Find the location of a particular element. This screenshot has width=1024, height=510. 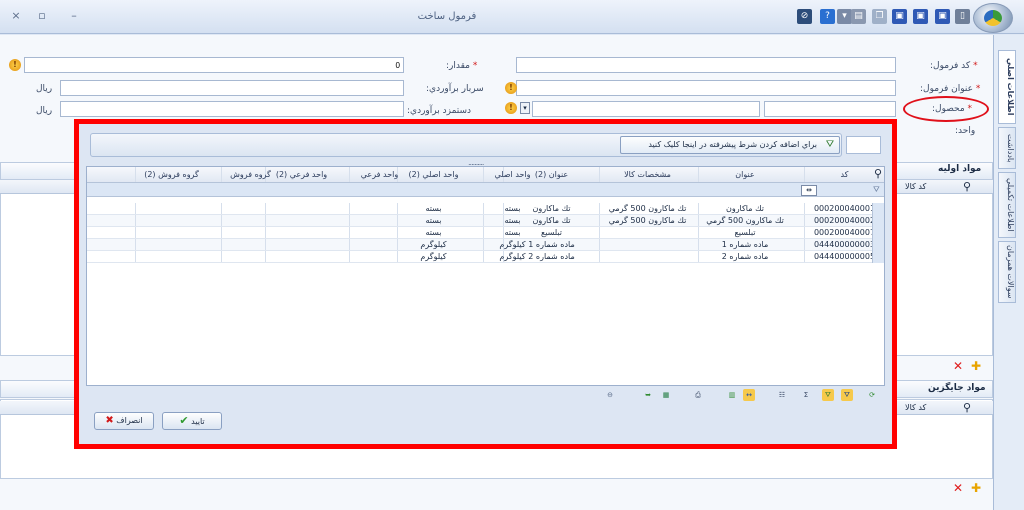

minimize-button: – is located at coordinates (74, 16).